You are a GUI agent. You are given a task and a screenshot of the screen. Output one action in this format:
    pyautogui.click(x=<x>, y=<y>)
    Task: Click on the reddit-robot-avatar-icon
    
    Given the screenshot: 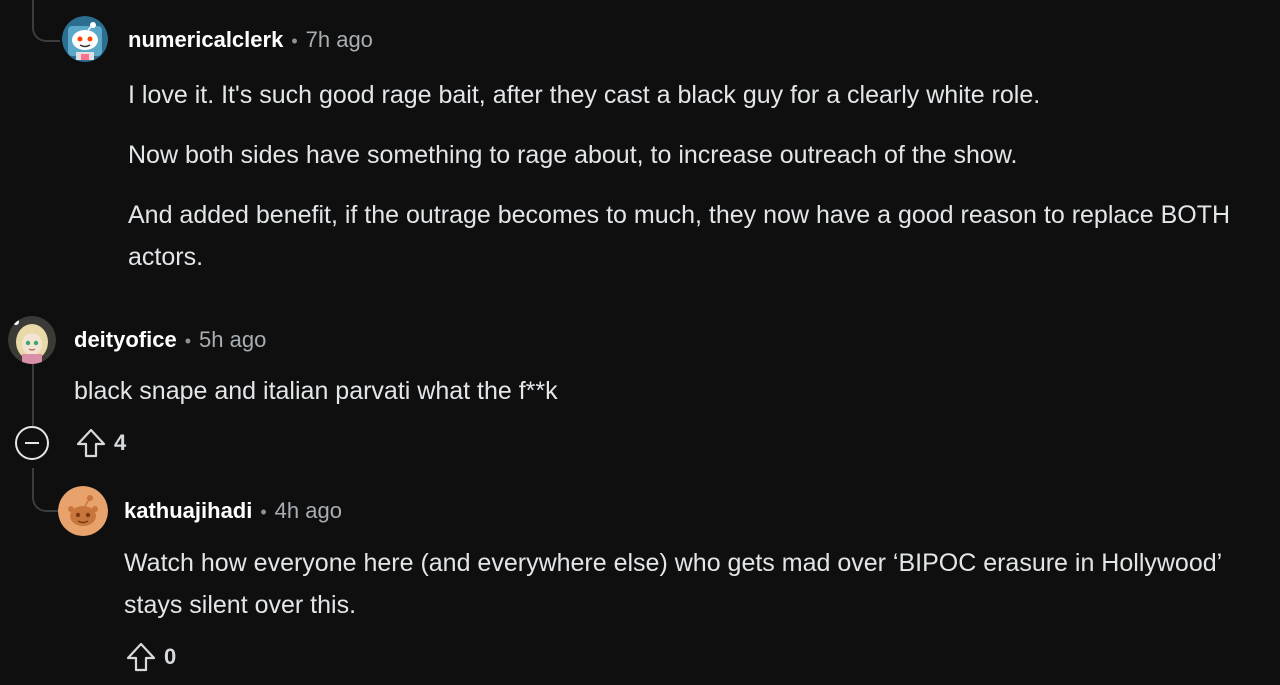 What is the action you would take?
    pyautogui.click(x=85, y=39)
    